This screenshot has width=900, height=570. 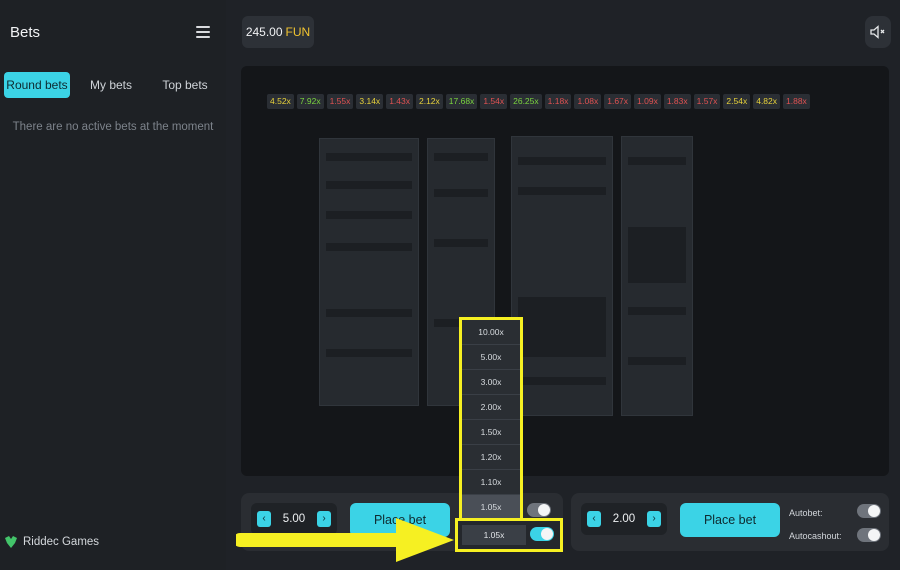 What do you see at coordinates (491, 357) in the screenshot?
I see `dropdown-option: 5.00x` at bounding box center [491, 357].